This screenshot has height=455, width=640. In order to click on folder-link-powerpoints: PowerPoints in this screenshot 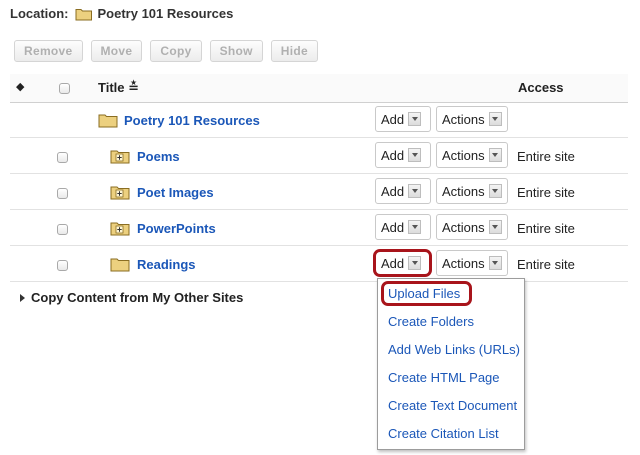, I will do `click(176, 228)`.